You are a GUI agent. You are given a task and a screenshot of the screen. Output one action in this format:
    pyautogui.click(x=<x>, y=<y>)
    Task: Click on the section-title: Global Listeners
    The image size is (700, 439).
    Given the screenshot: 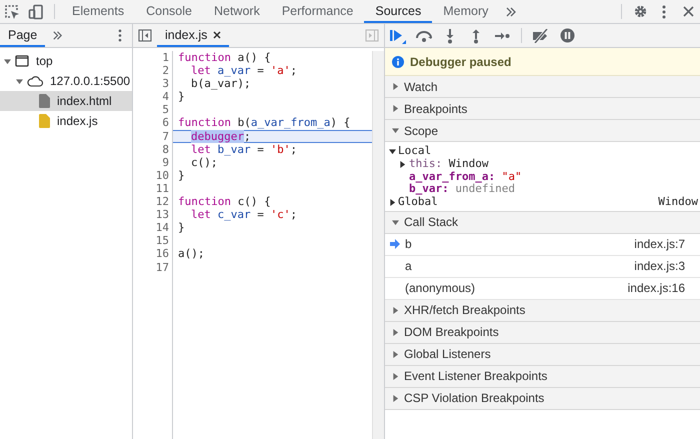 What is the action you would take?
    pyautogui.click(x=447, y=354)
    